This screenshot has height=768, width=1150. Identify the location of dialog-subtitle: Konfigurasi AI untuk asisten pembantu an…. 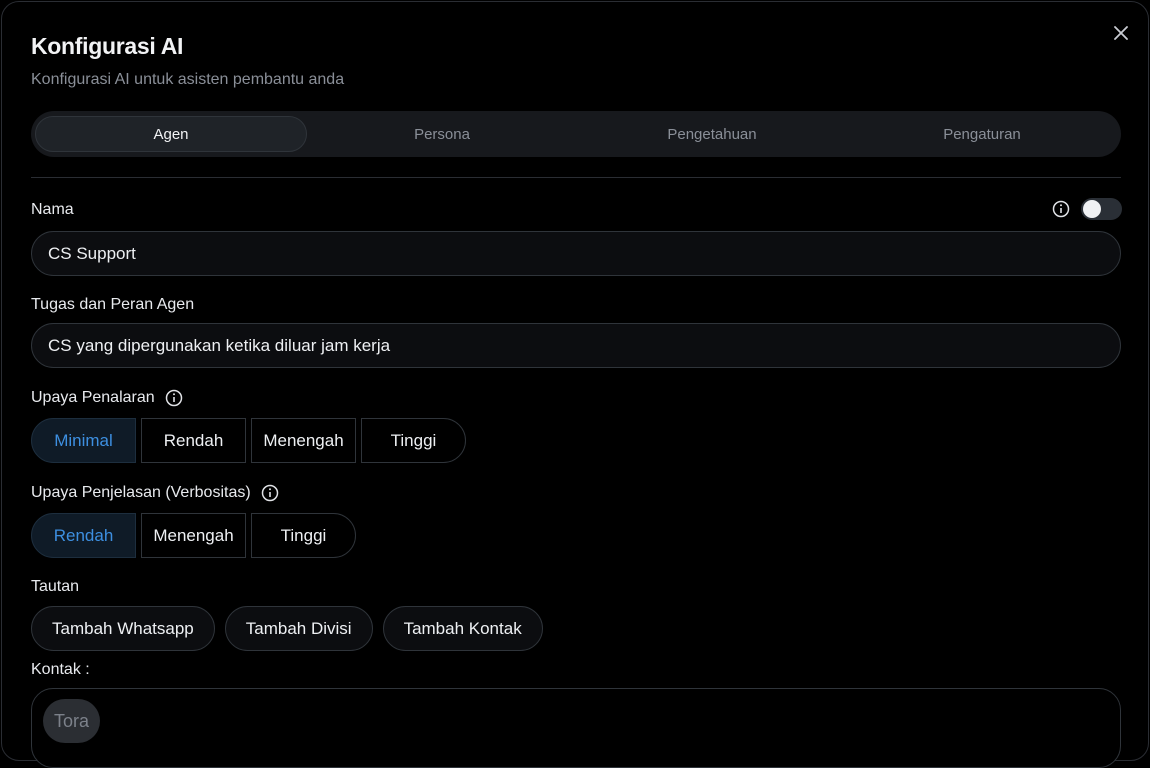
(188, 79).